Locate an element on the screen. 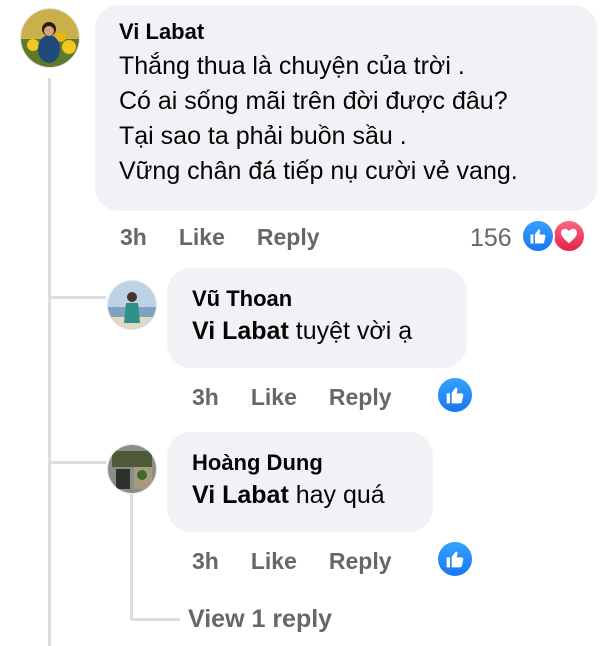  comment-reply-button: Reply is located at coordinates (288, 237).